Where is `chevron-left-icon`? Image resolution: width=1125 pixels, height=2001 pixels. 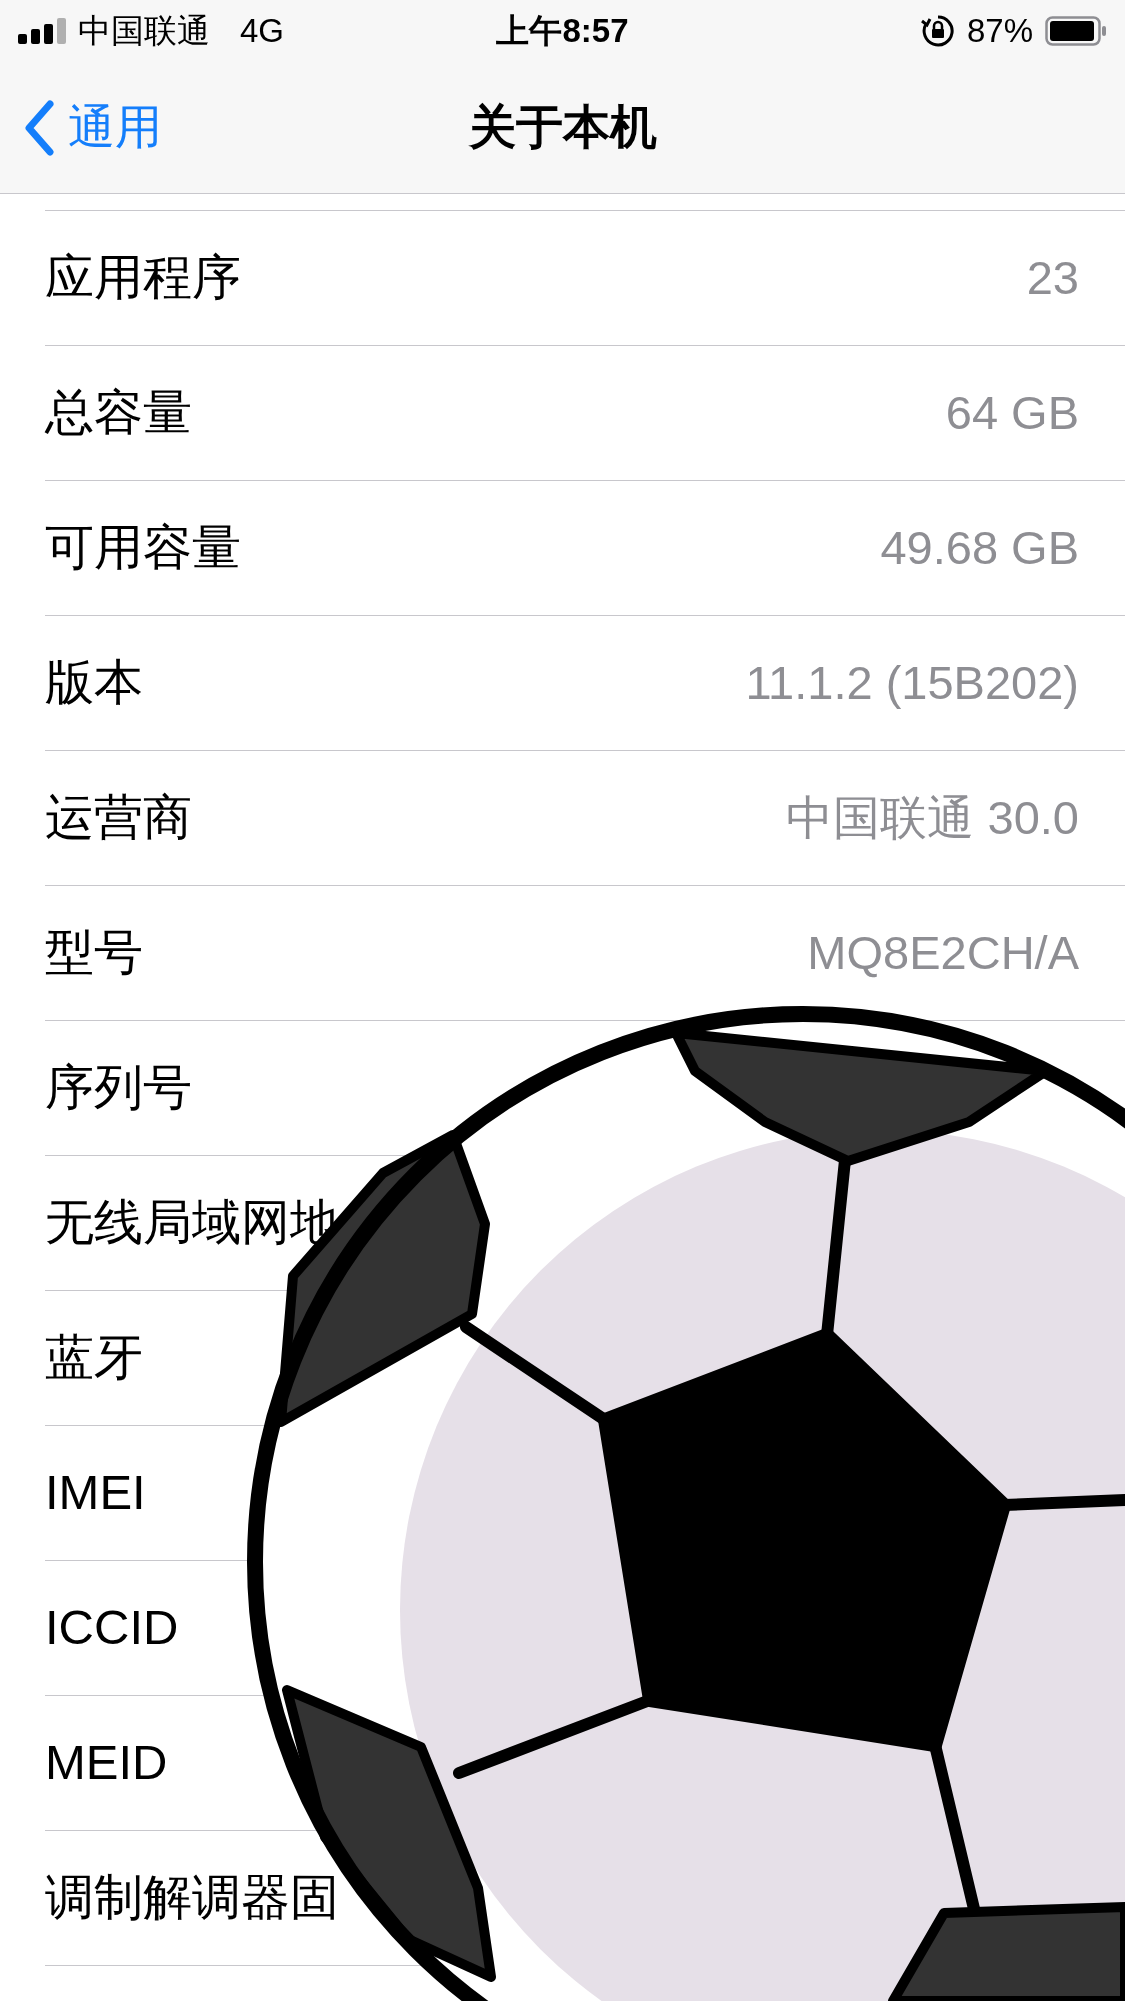
chevron-left-icon is located at coordinates (39, 127).